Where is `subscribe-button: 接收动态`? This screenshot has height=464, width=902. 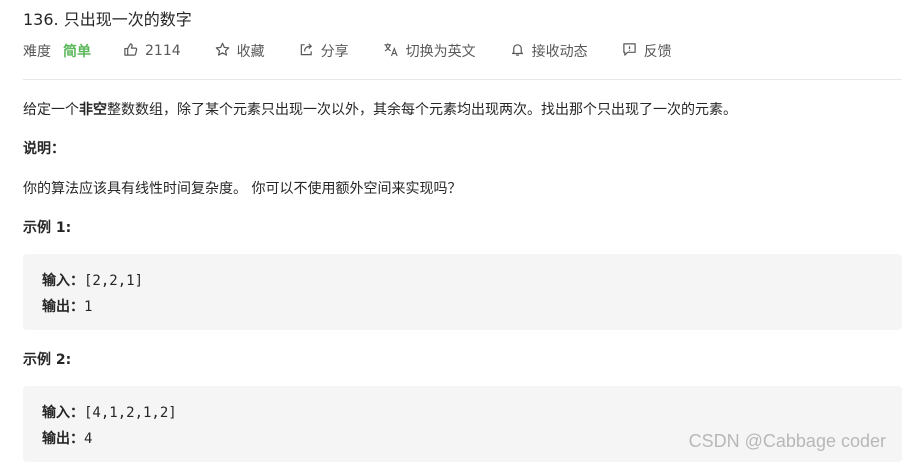 subscribe-button: 接收动态 is located at coordinates (549, 51).